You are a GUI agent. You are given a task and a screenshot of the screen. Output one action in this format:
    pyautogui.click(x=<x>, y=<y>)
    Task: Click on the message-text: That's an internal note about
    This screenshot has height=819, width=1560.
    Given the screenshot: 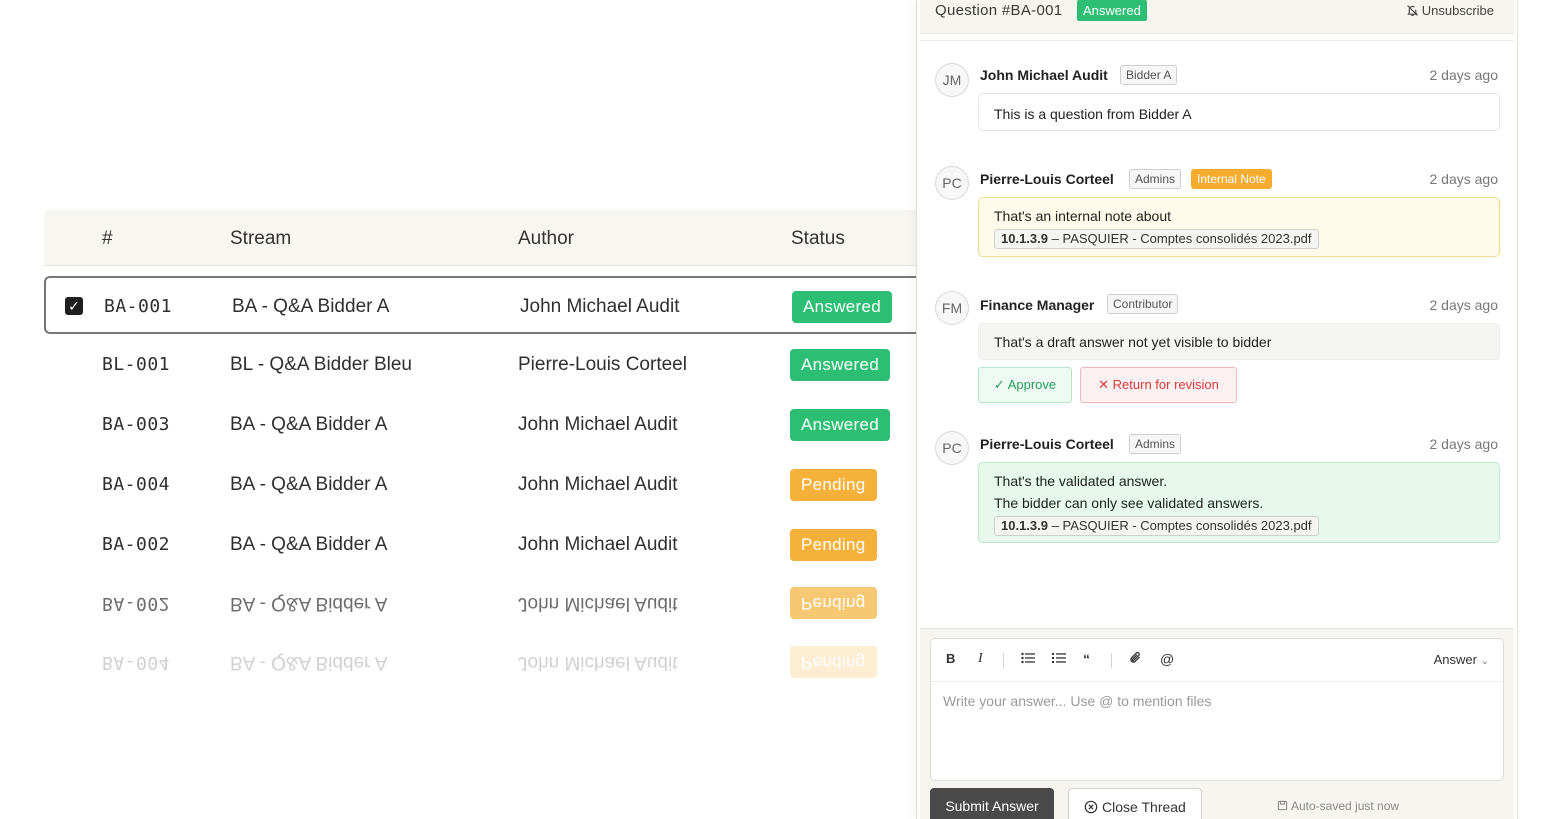 What is the action you would take?
    pyautogui.click(x=1083, y=216)
    